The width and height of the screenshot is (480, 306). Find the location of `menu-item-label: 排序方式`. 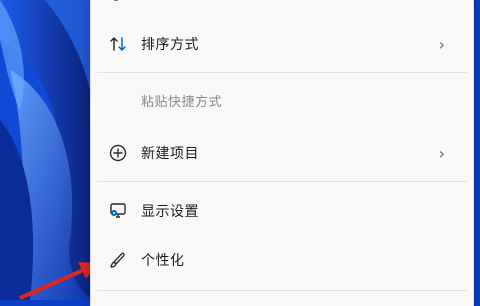

menu-item-label: 排序方式 is located at coordinates (170, 45).